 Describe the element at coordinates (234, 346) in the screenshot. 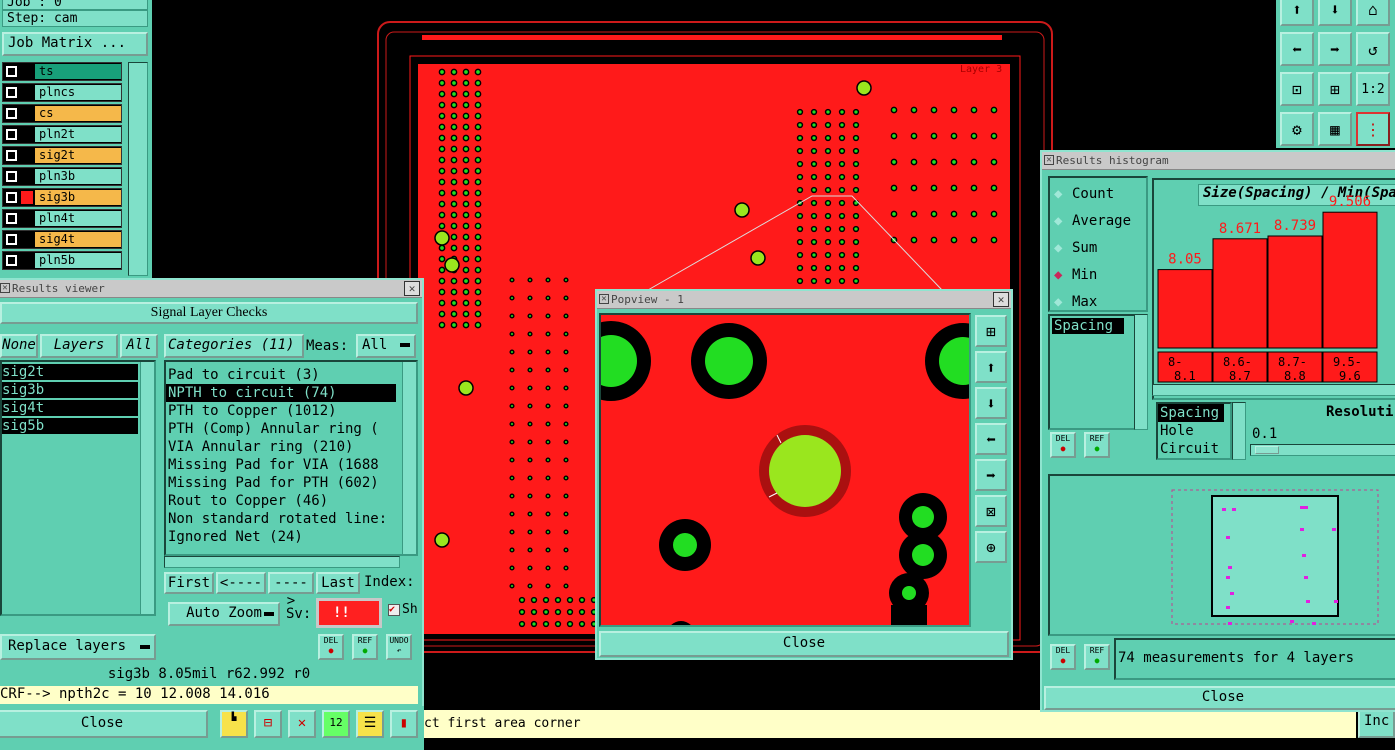

I see `categories-button: Categories (11)` at that location.